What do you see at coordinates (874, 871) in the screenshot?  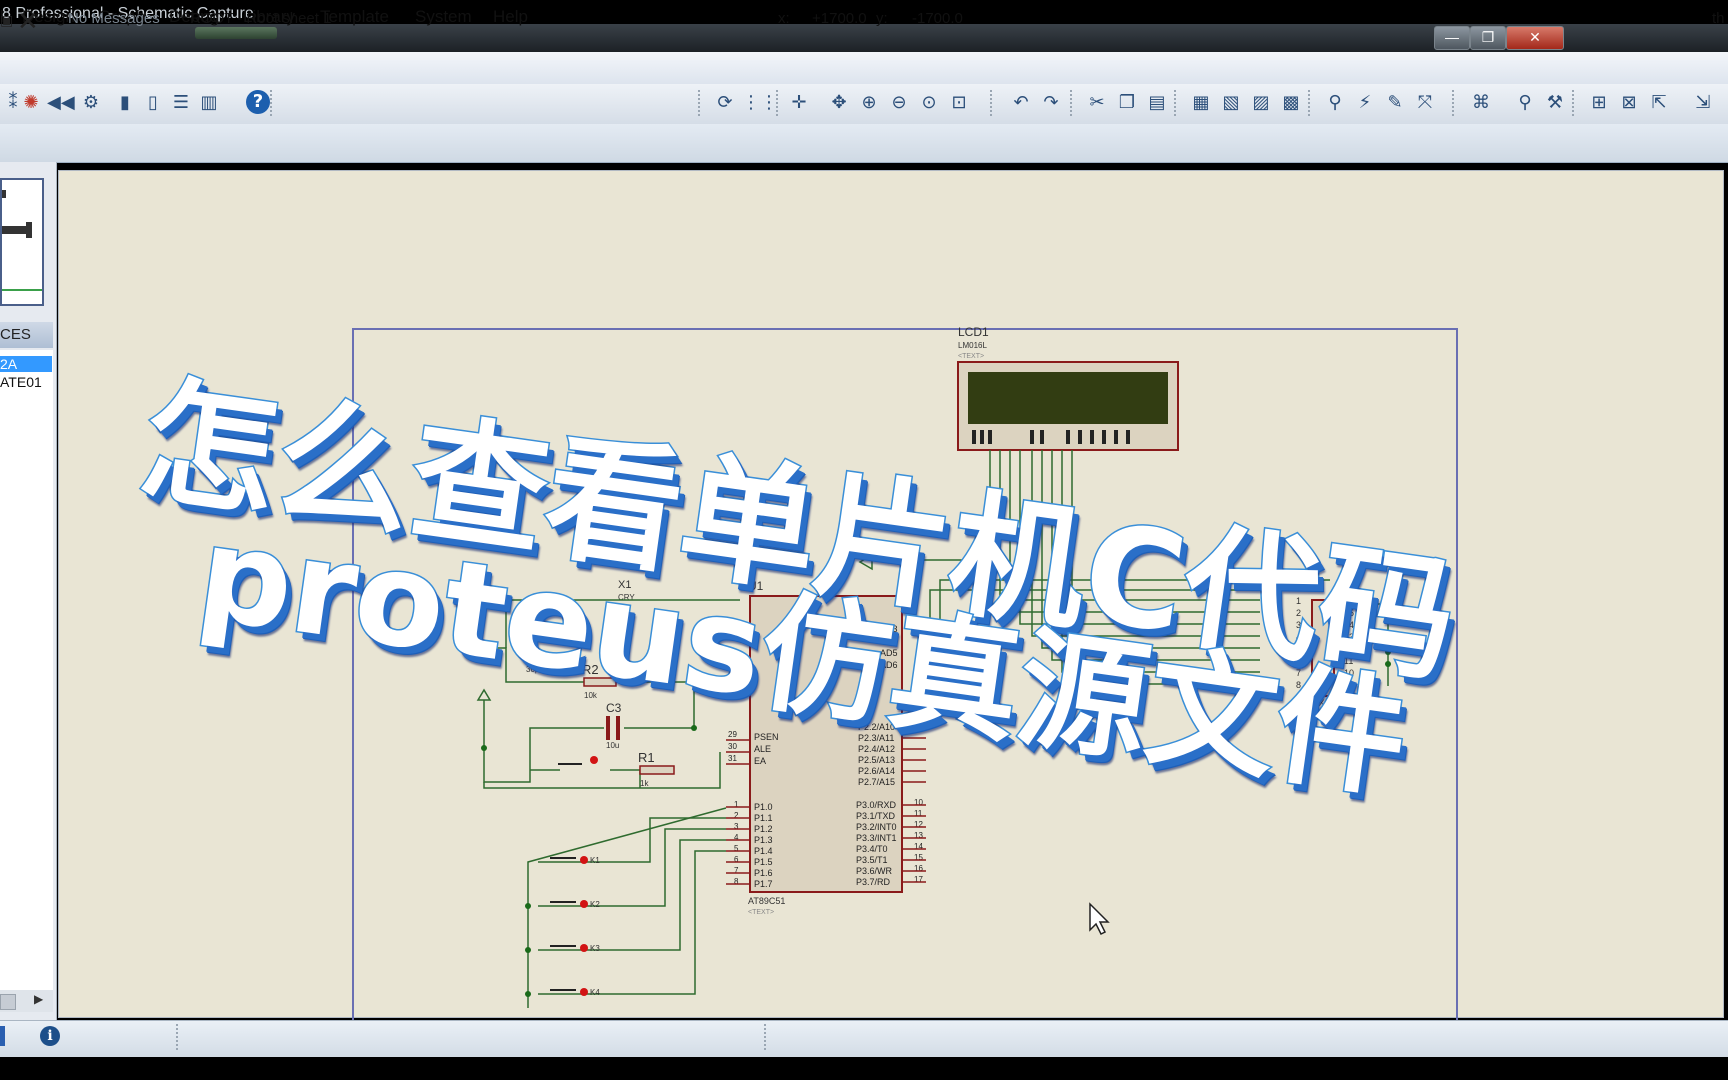 I see `mcu-pin-label: P3.6/WR` at bounding box center [874, 871].